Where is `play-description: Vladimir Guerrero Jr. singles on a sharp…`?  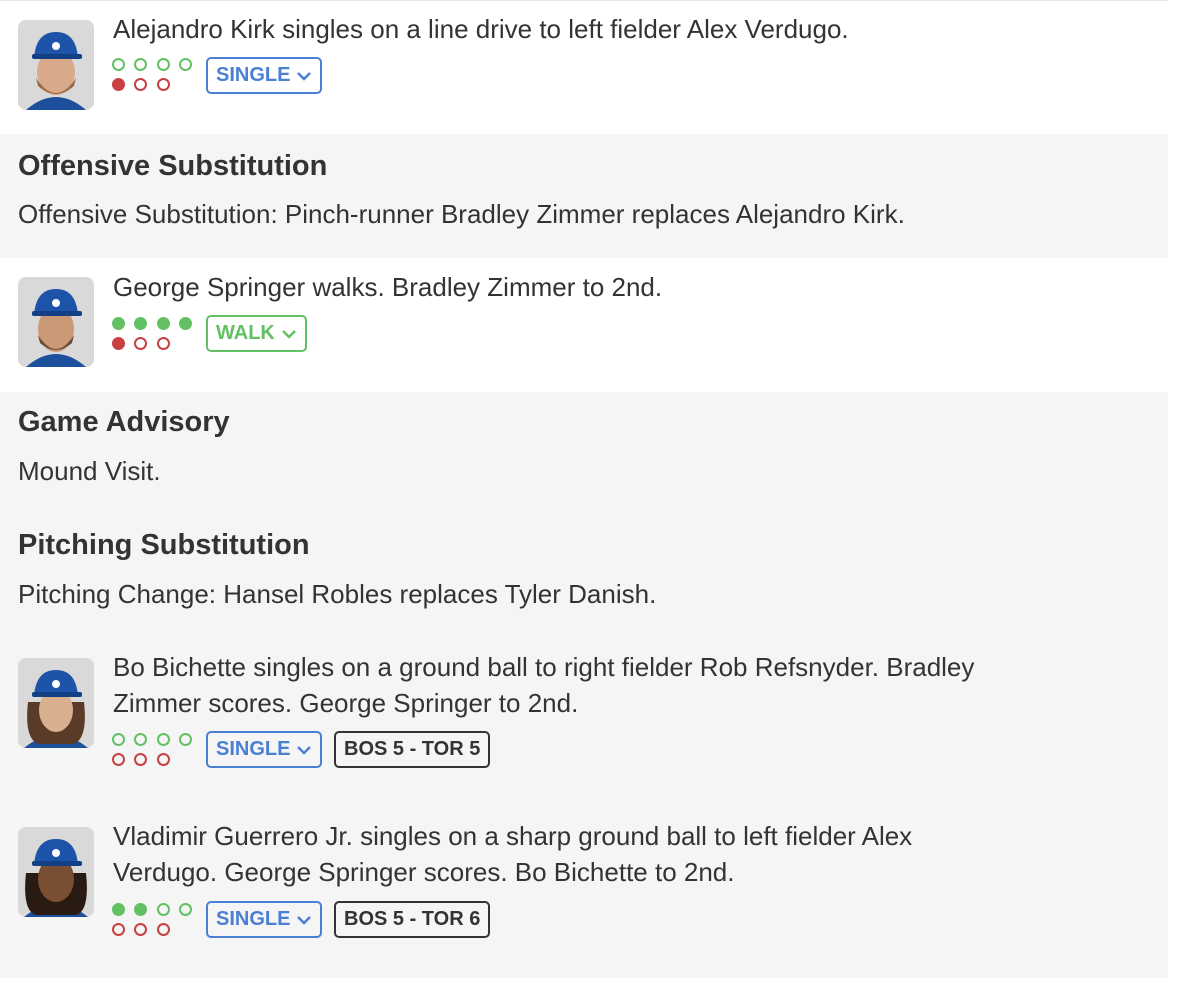
play-description: Vladimir Guerrero Jr. singles on a sharp… is located at coordinates (610, 854).